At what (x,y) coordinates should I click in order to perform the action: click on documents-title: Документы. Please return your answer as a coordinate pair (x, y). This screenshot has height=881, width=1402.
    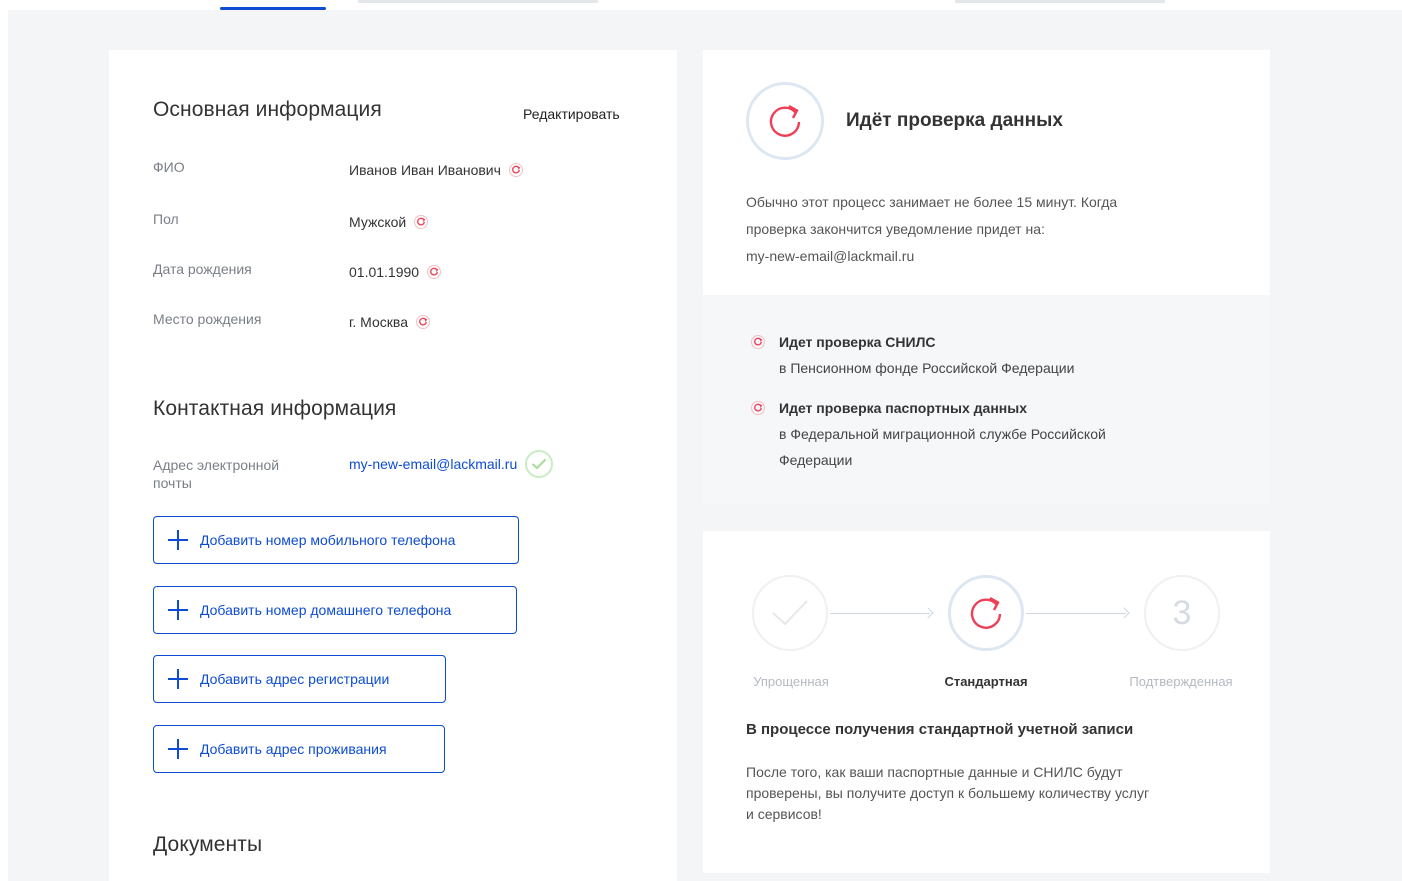
    Looking at the image, I should click on (208, 844).